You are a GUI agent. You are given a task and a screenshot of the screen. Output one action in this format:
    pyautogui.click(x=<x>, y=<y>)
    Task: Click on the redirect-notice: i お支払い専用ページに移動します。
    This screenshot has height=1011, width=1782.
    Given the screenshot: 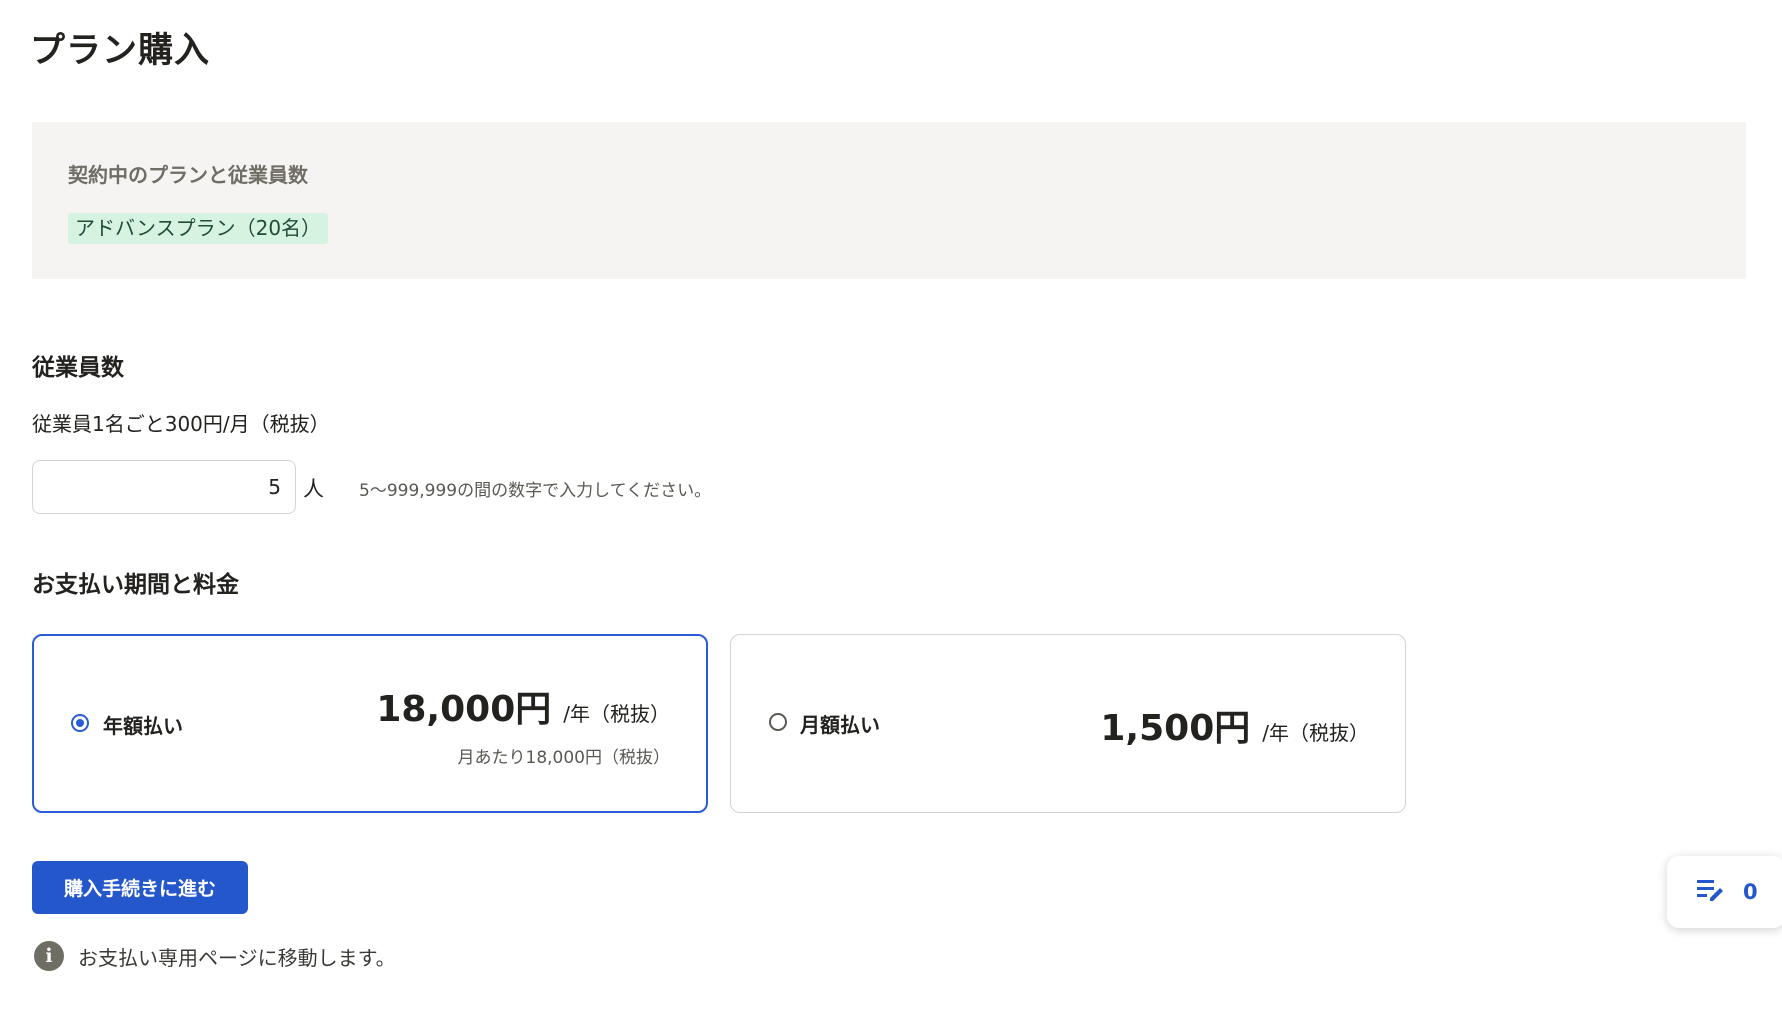 What is the action you would take?
    pyautogui.click(x=215, y=956)
    